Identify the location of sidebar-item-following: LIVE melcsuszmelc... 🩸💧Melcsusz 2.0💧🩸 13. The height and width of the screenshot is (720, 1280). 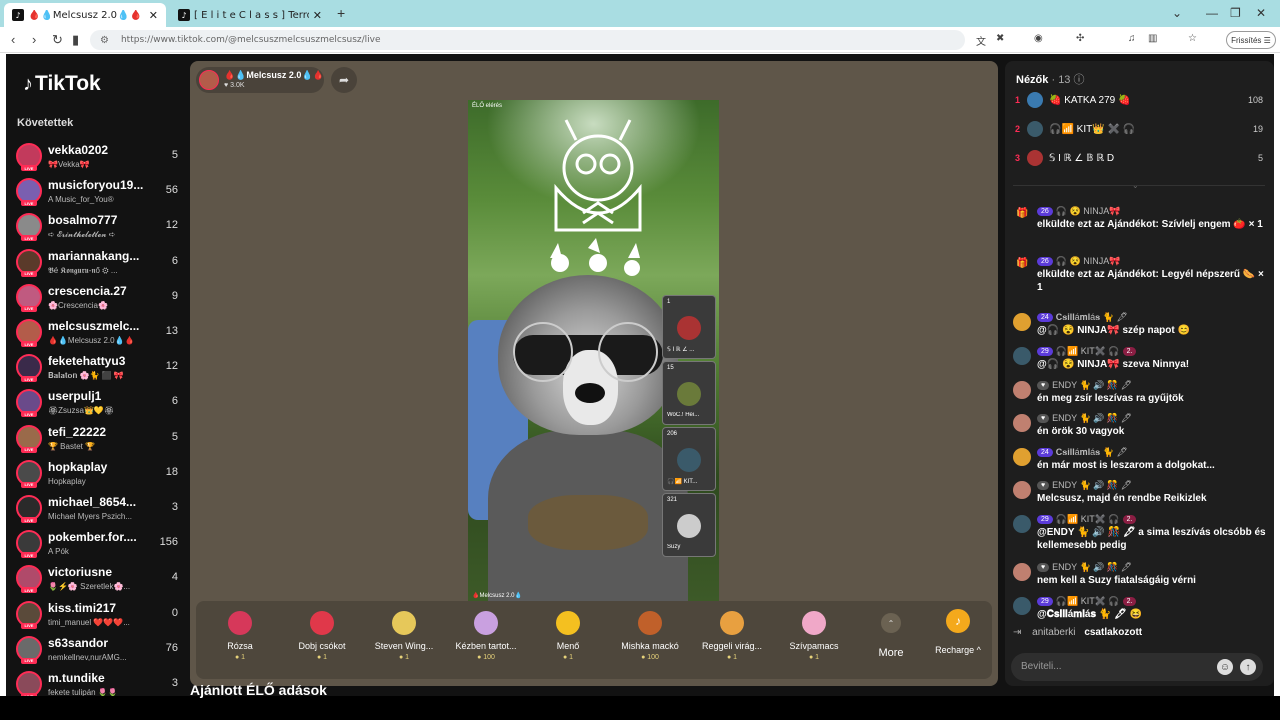
(100, 334).